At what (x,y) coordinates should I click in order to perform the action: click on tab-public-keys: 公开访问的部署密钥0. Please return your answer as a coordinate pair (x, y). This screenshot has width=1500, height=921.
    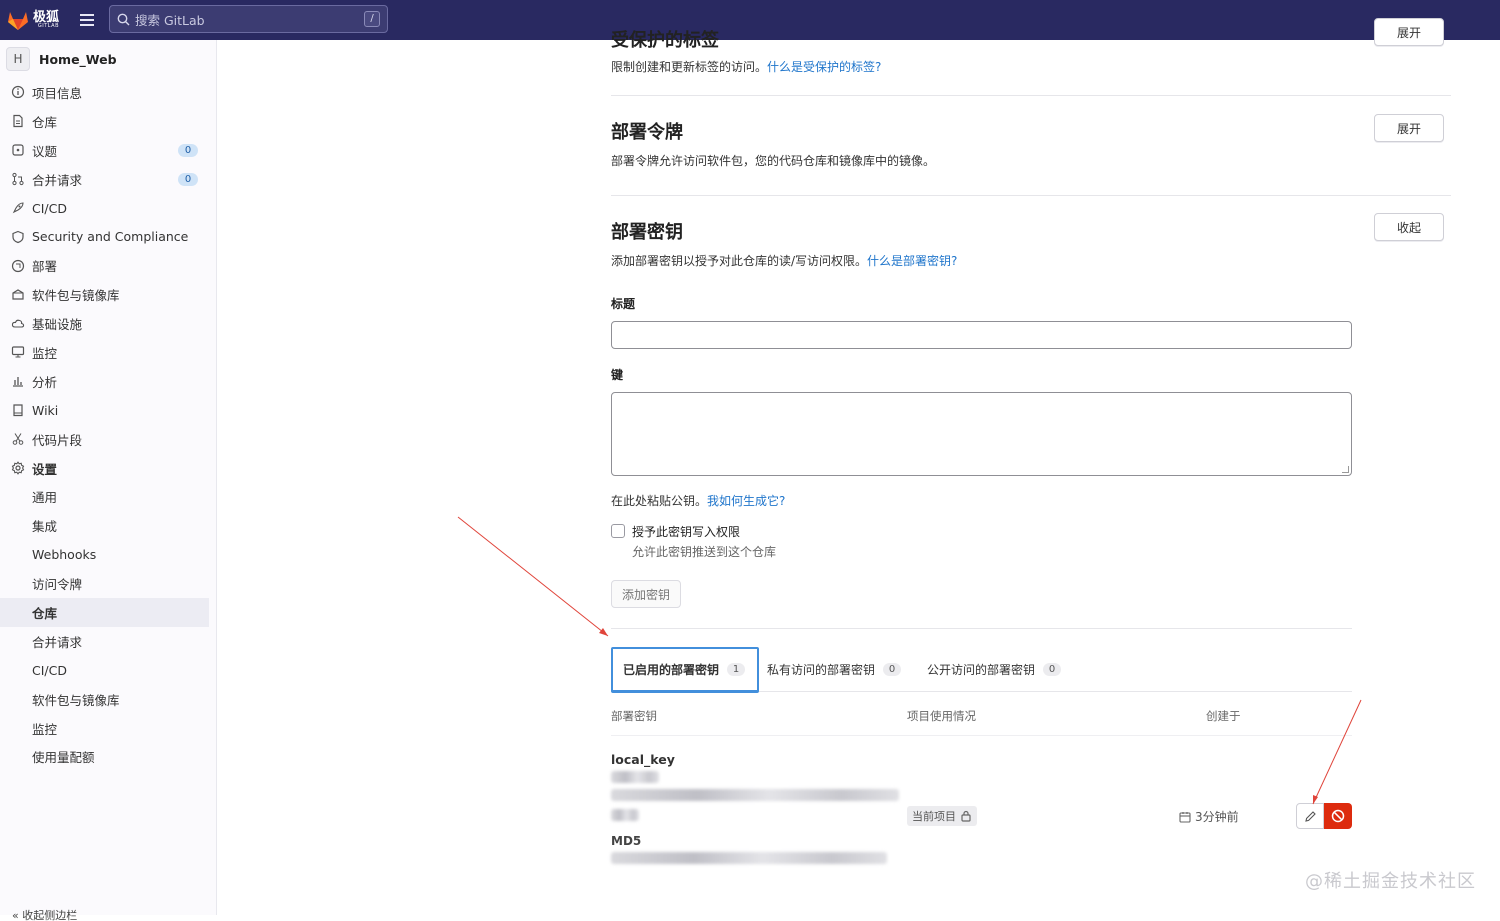
    Looking at the image, I should click on (994, 670).